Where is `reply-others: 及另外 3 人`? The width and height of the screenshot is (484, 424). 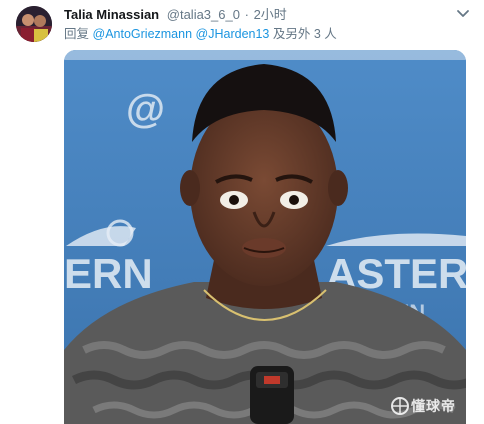 reply-others: 及另外 3 人 is located at coordinates (305, 34).